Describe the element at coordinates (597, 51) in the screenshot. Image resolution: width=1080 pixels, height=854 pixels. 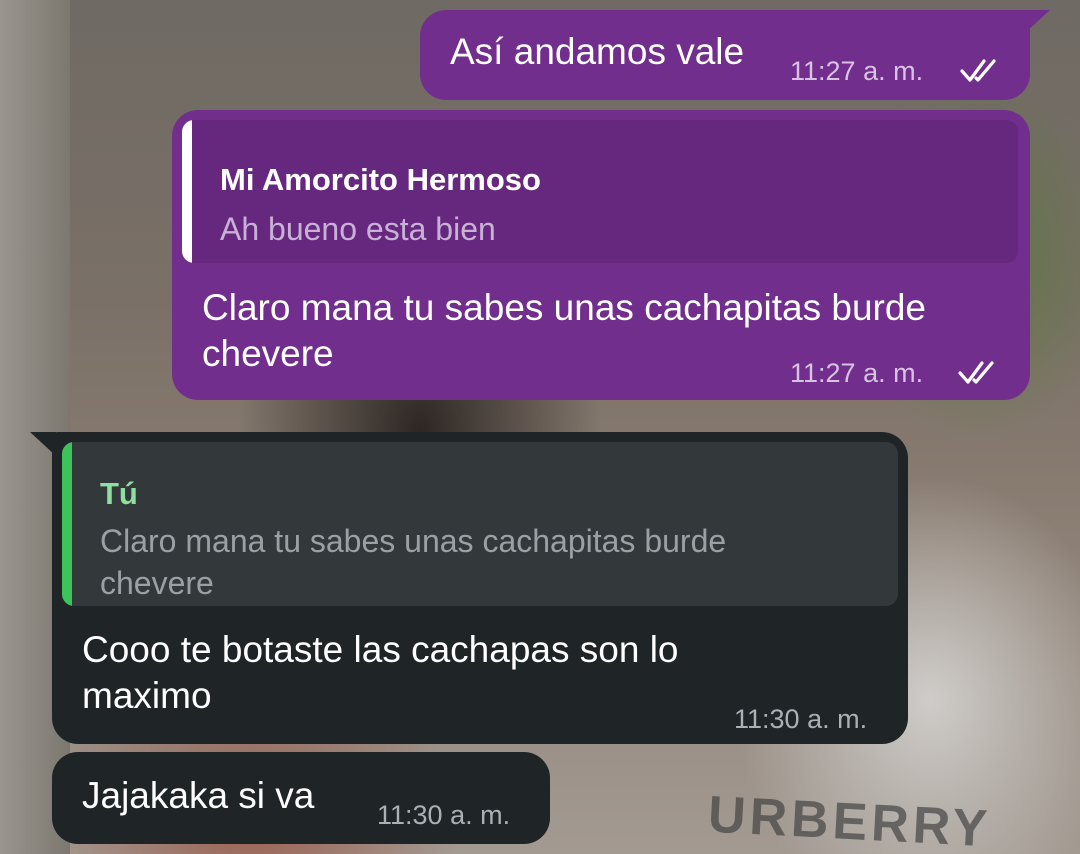
I see `message-text: Así andamos vale` at that location.